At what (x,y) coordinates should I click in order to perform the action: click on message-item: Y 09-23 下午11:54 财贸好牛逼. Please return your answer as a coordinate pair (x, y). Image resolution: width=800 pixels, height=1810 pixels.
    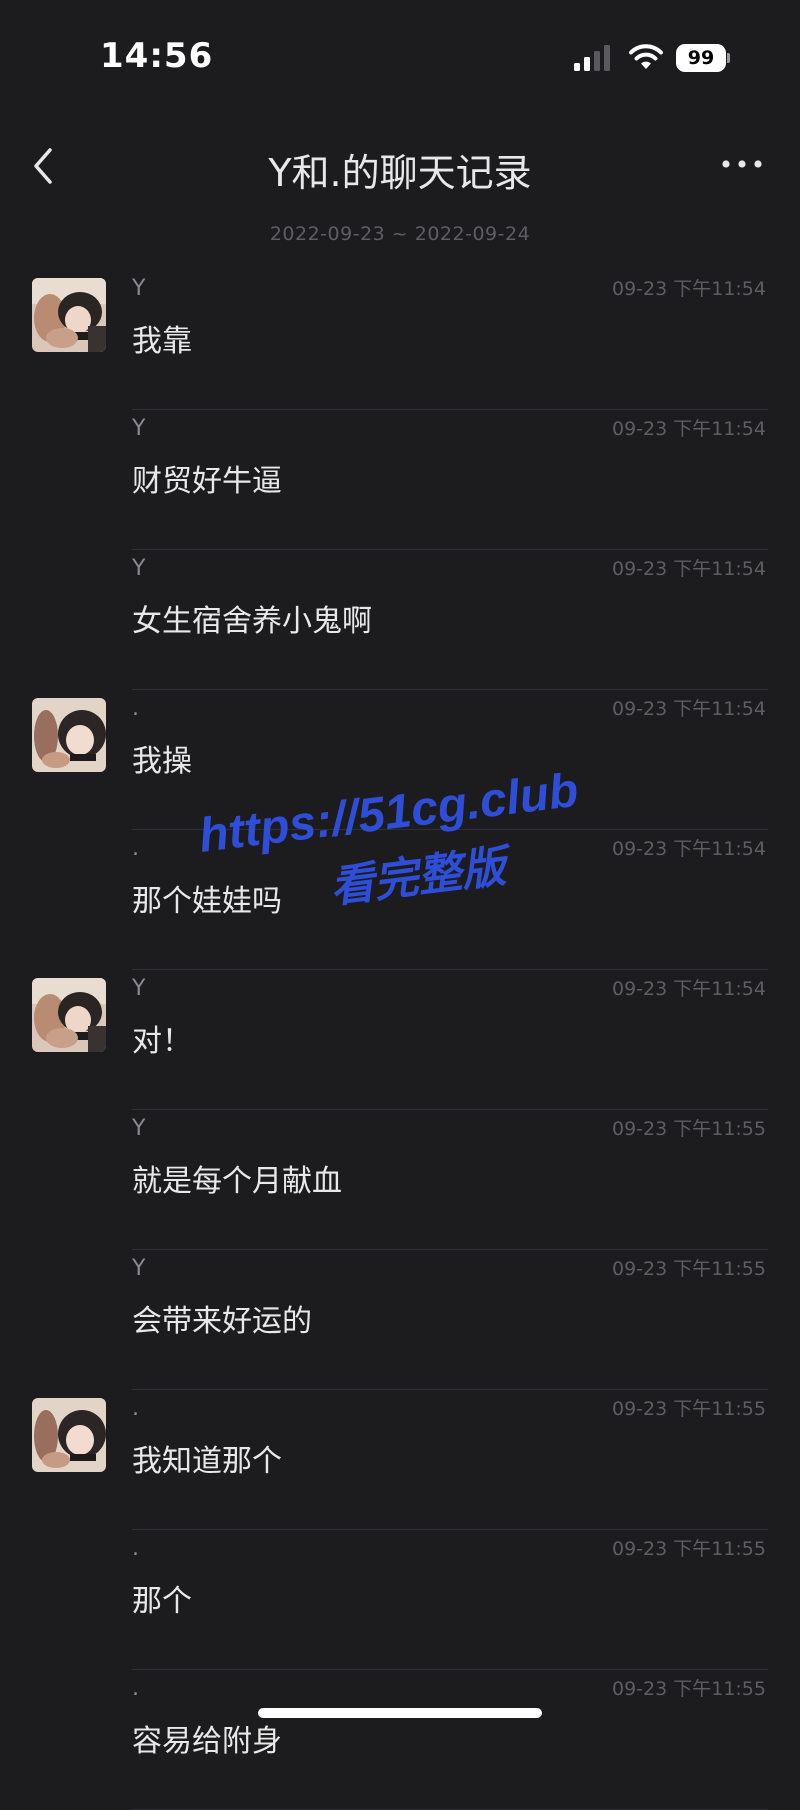
    Looking at the image, I should click on (400, 480).